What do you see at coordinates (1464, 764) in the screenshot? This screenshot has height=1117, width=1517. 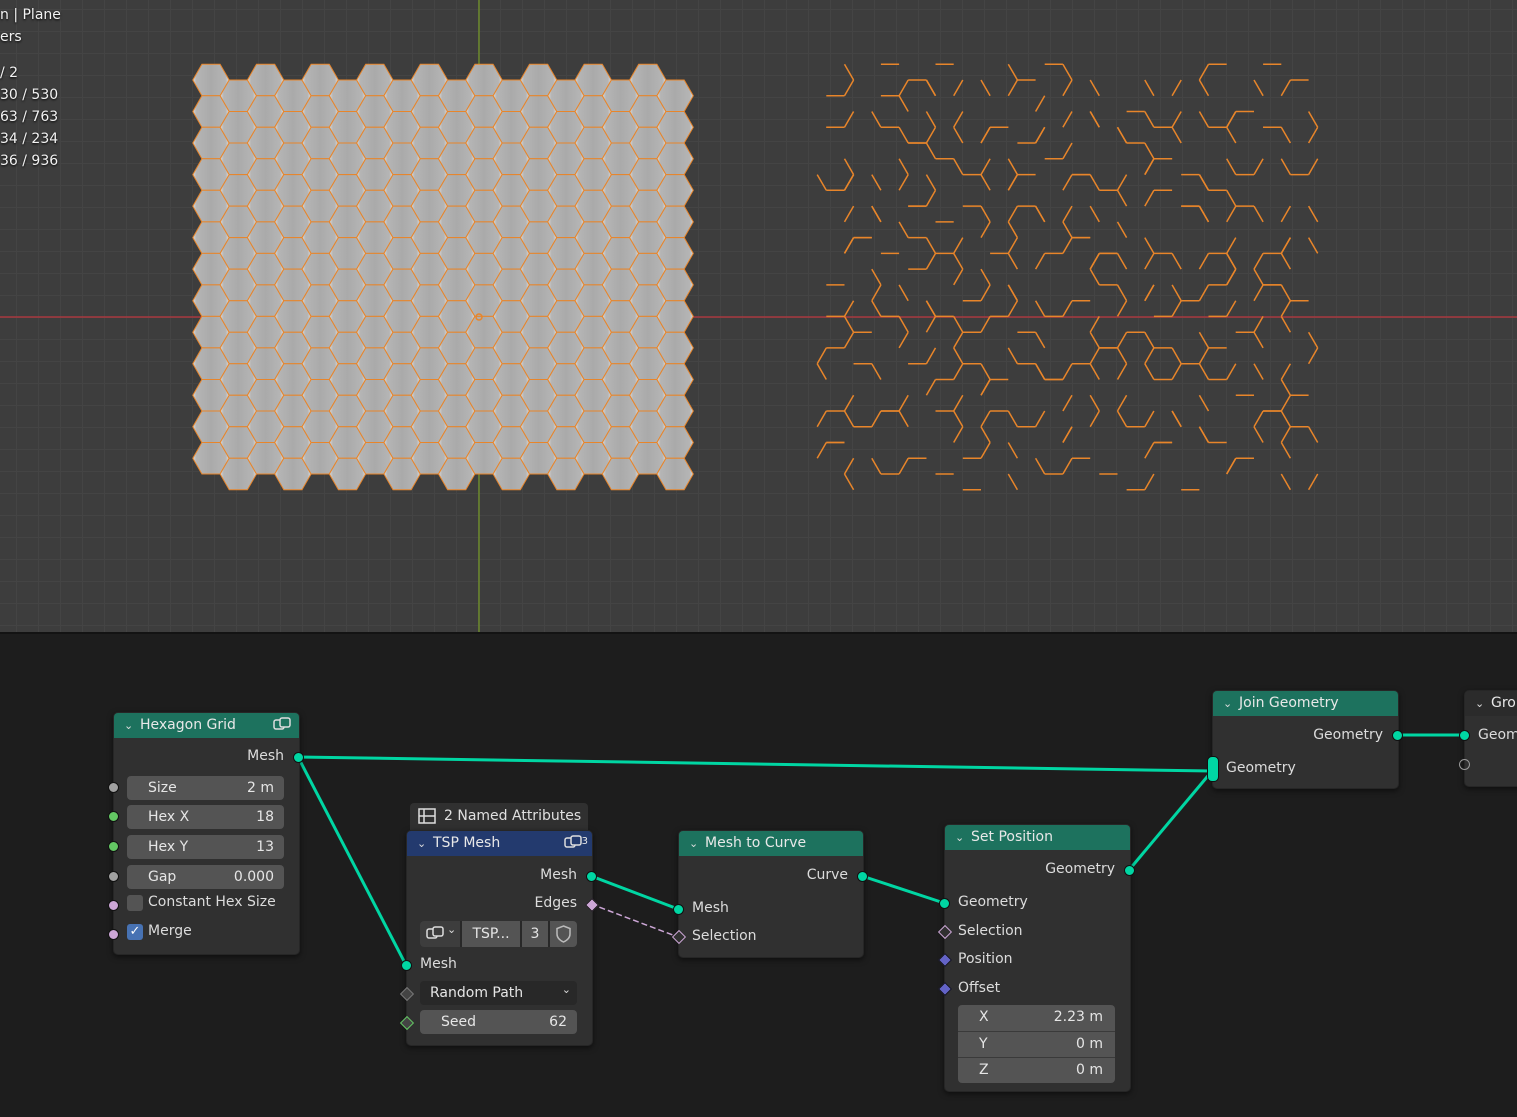 I see `group-output-empty-socket` at bounding box center [1464, 764].